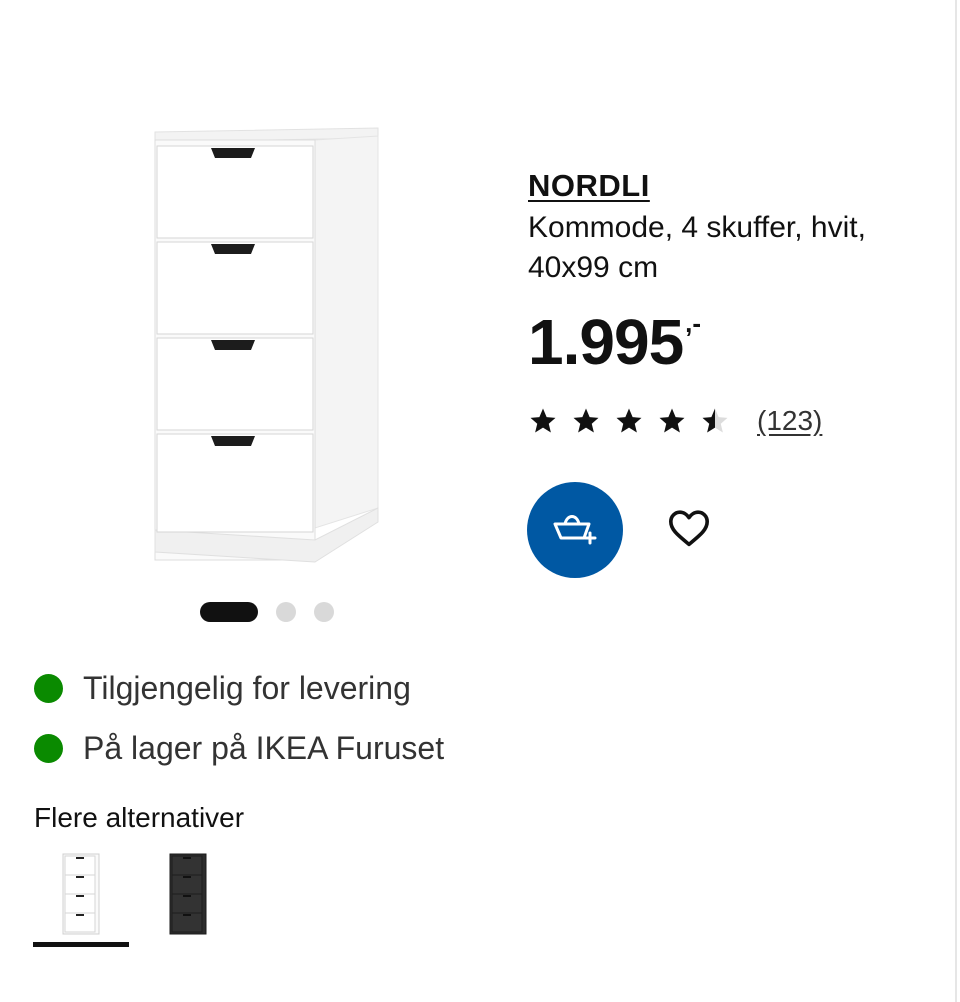  I want to click on product-image, so click(255, 345).